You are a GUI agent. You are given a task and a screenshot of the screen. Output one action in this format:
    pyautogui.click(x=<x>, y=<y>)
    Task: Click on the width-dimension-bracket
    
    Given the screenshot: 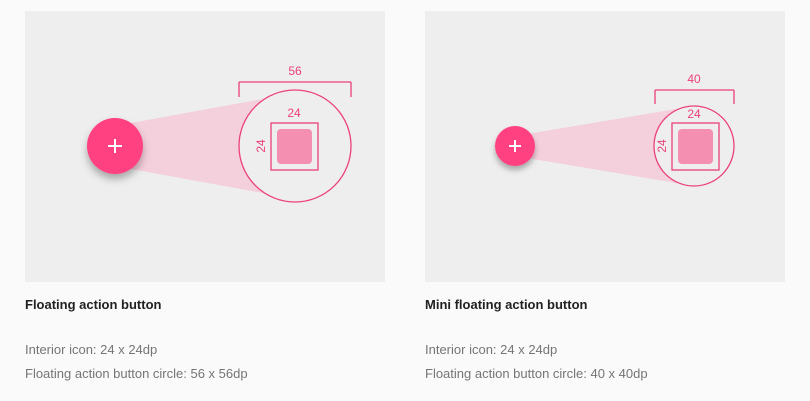 What is the action you would take?
    pyautogui.click(x=694, y=96)
    